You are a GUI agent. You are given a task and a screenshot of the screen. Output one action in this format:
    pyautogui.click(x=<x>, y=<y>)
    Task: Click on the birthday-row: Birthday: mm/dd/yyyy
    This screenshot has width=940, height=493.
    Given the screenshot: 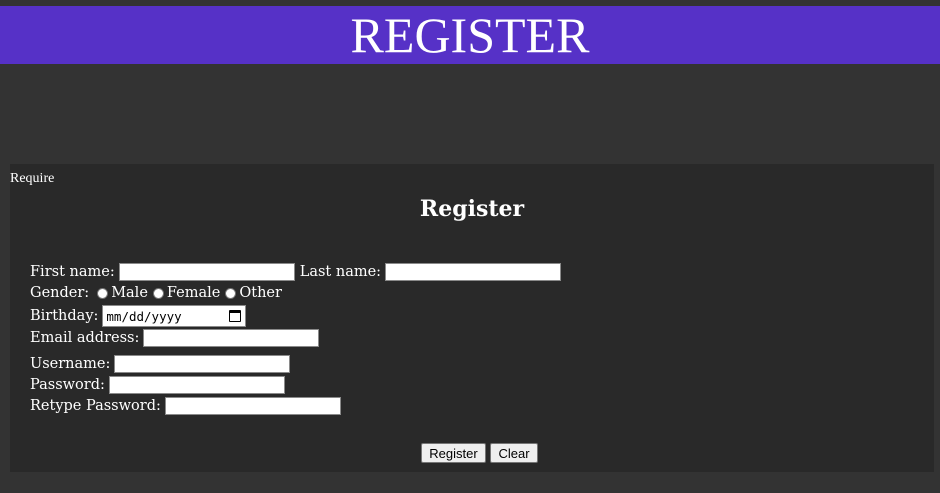 What is the action you would take?
    pyautogui.click(x=138, y=316)
    